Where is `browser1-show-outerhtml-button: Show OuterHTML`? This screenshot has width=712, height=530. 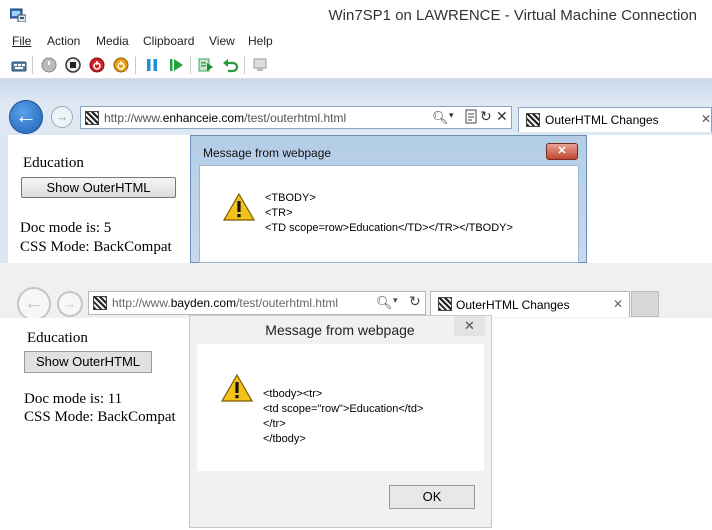 browser1-show-outerhtml-button: Show OuterHTML is located at coordinates (98, 187).